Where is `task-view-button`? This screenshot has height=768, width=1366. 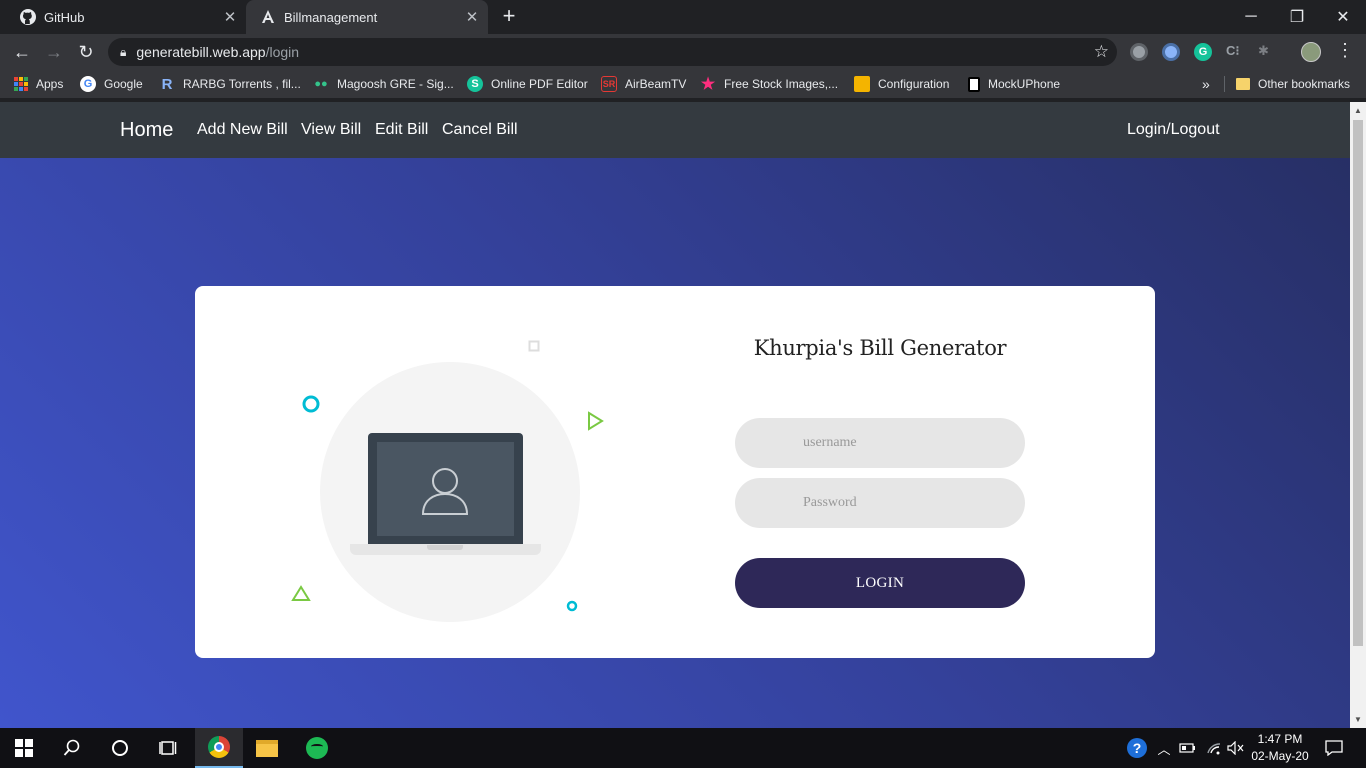
task-view-button is located at coordinates (168, 748).